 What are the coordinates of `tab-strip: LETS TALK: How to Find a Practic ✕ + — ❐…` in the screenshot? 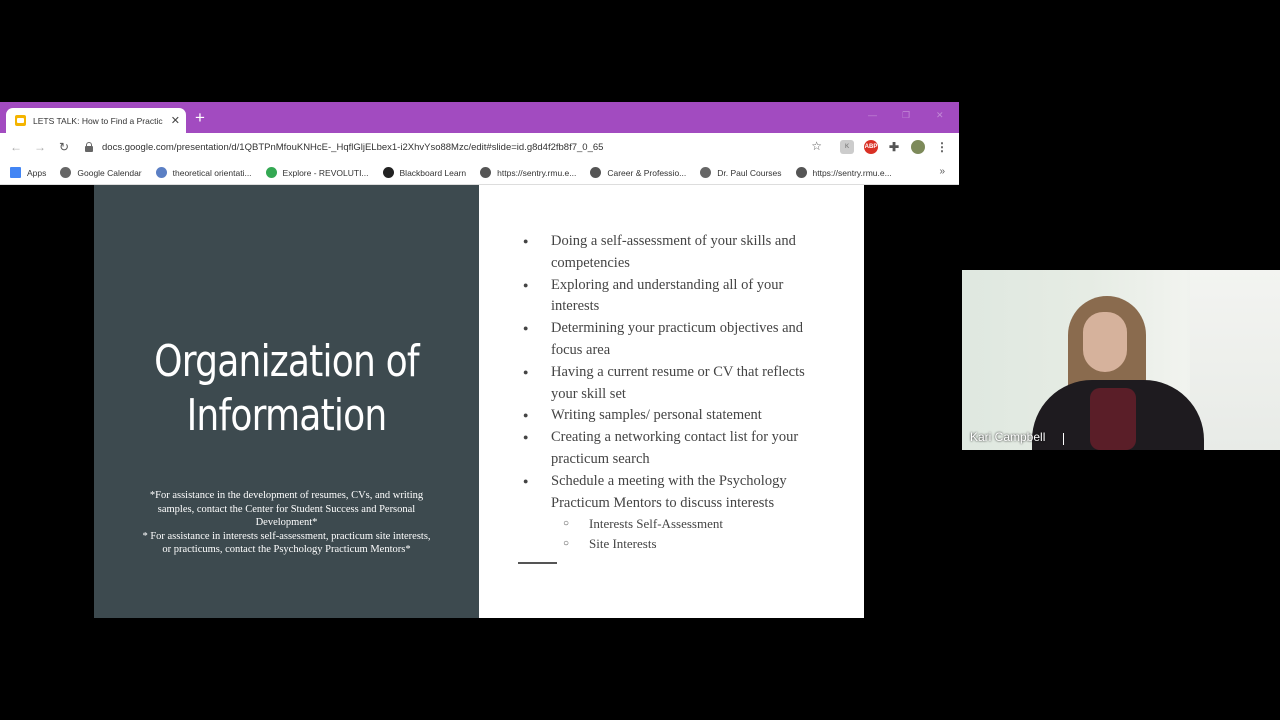 It's located at (479, 117).